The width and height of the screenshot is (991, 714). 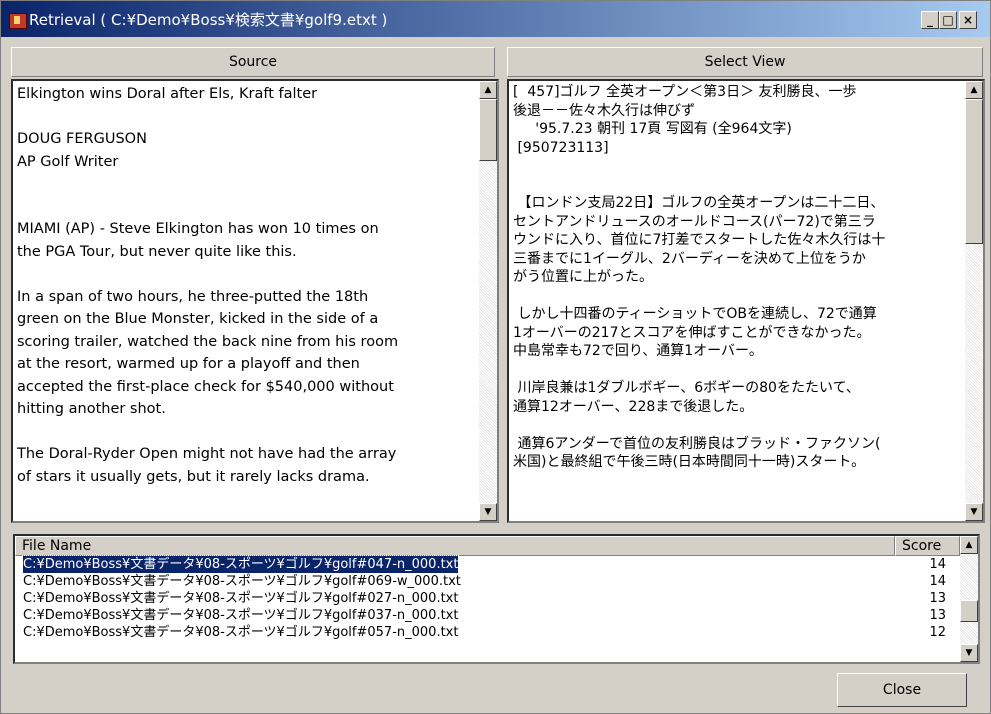 I want to click on app-icon, so click(x=18, y=21).